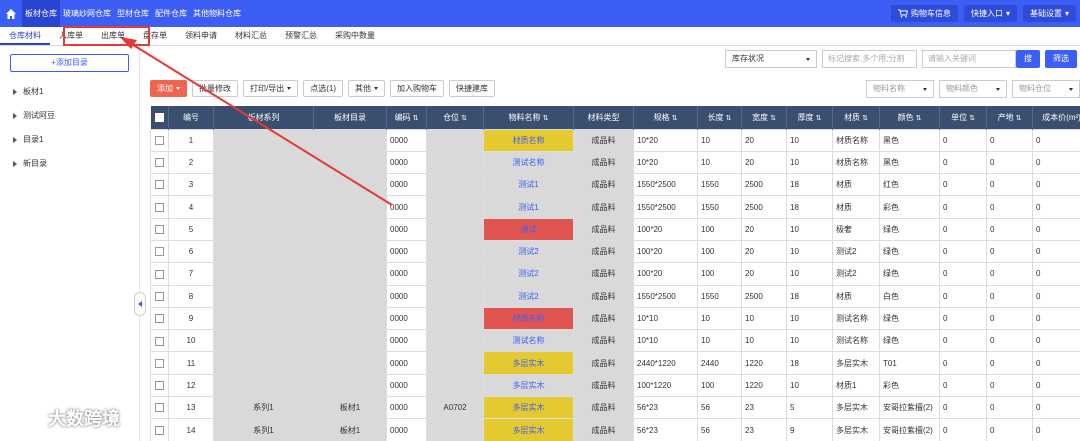 Image resolution: width=1080 pixels, height=441 pixels. I want to click on column-header: 厚度 ⇅, so click(809, 117).